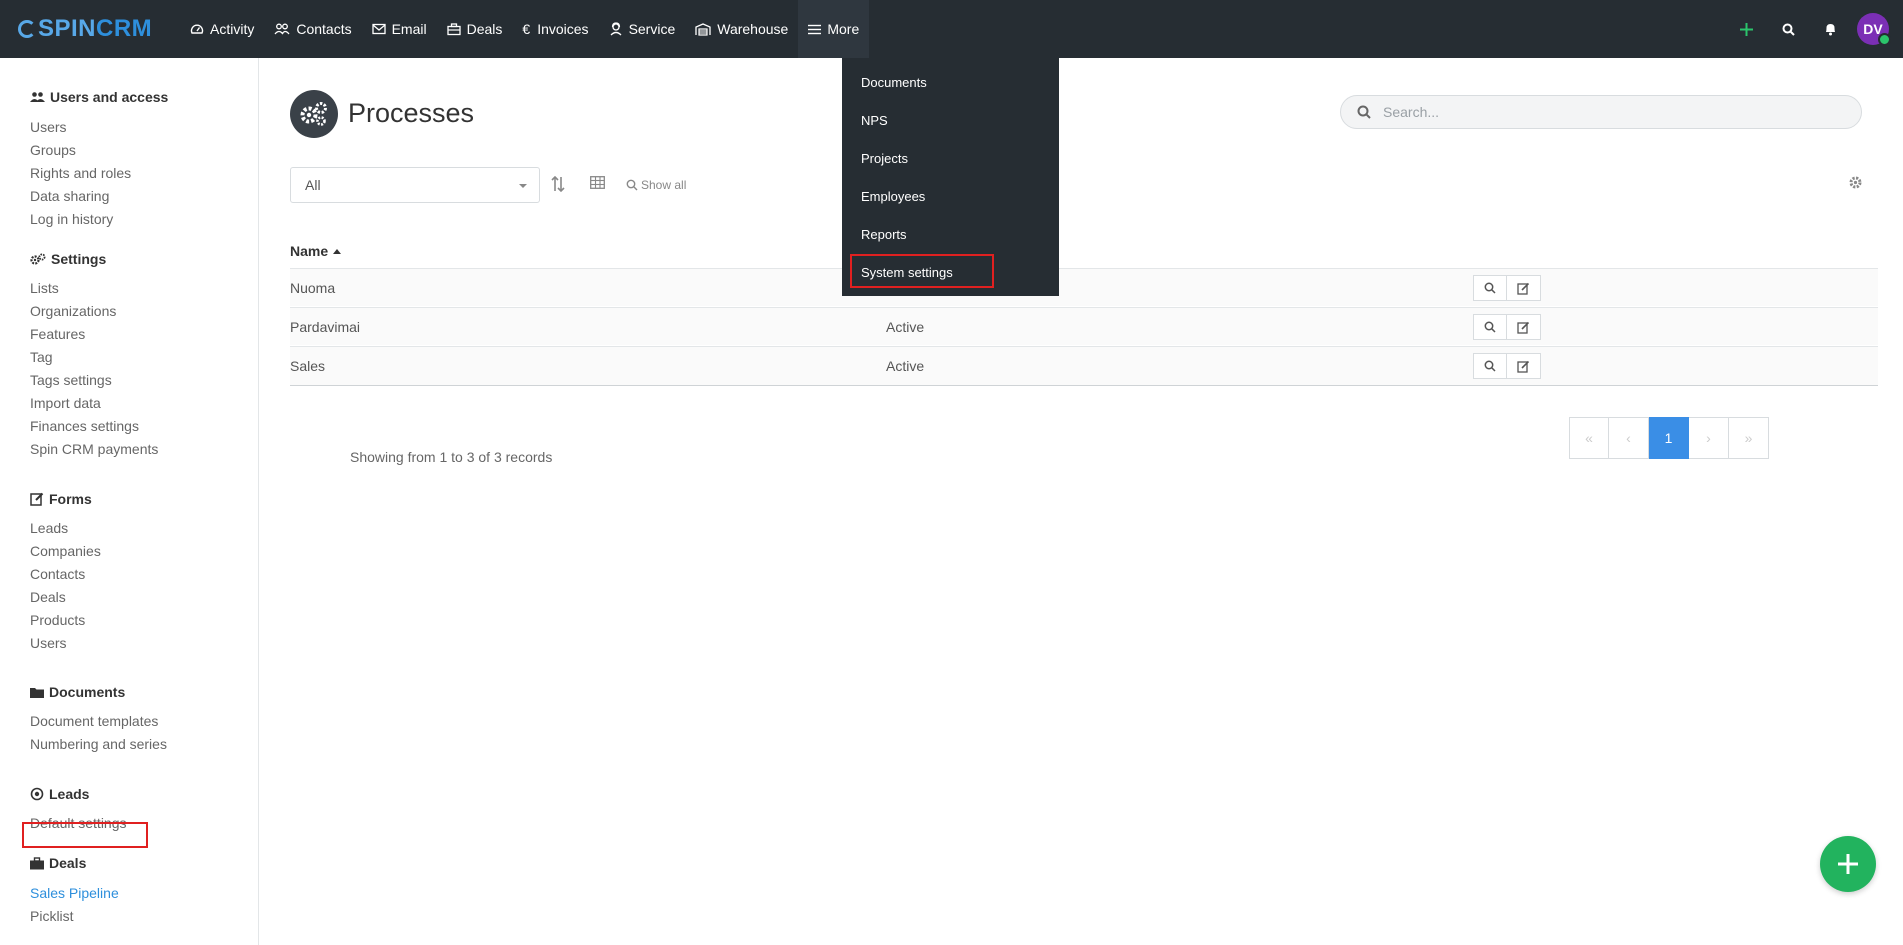 The height and width of the screenshot is (945, 1903). What do you see at coordinates (69, 196) in the screenshot?
I see `sidebar-item-data-sharing: Data sharing` at bounding box center [69, 196].